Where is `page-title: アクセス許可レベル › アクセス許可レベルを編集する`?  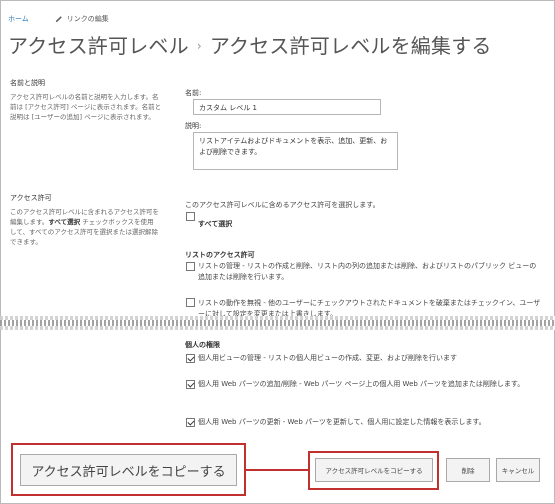 page-title: アクセス許可レベル › アクセス許可レベルを編集する is located at coordinates (250, 44).